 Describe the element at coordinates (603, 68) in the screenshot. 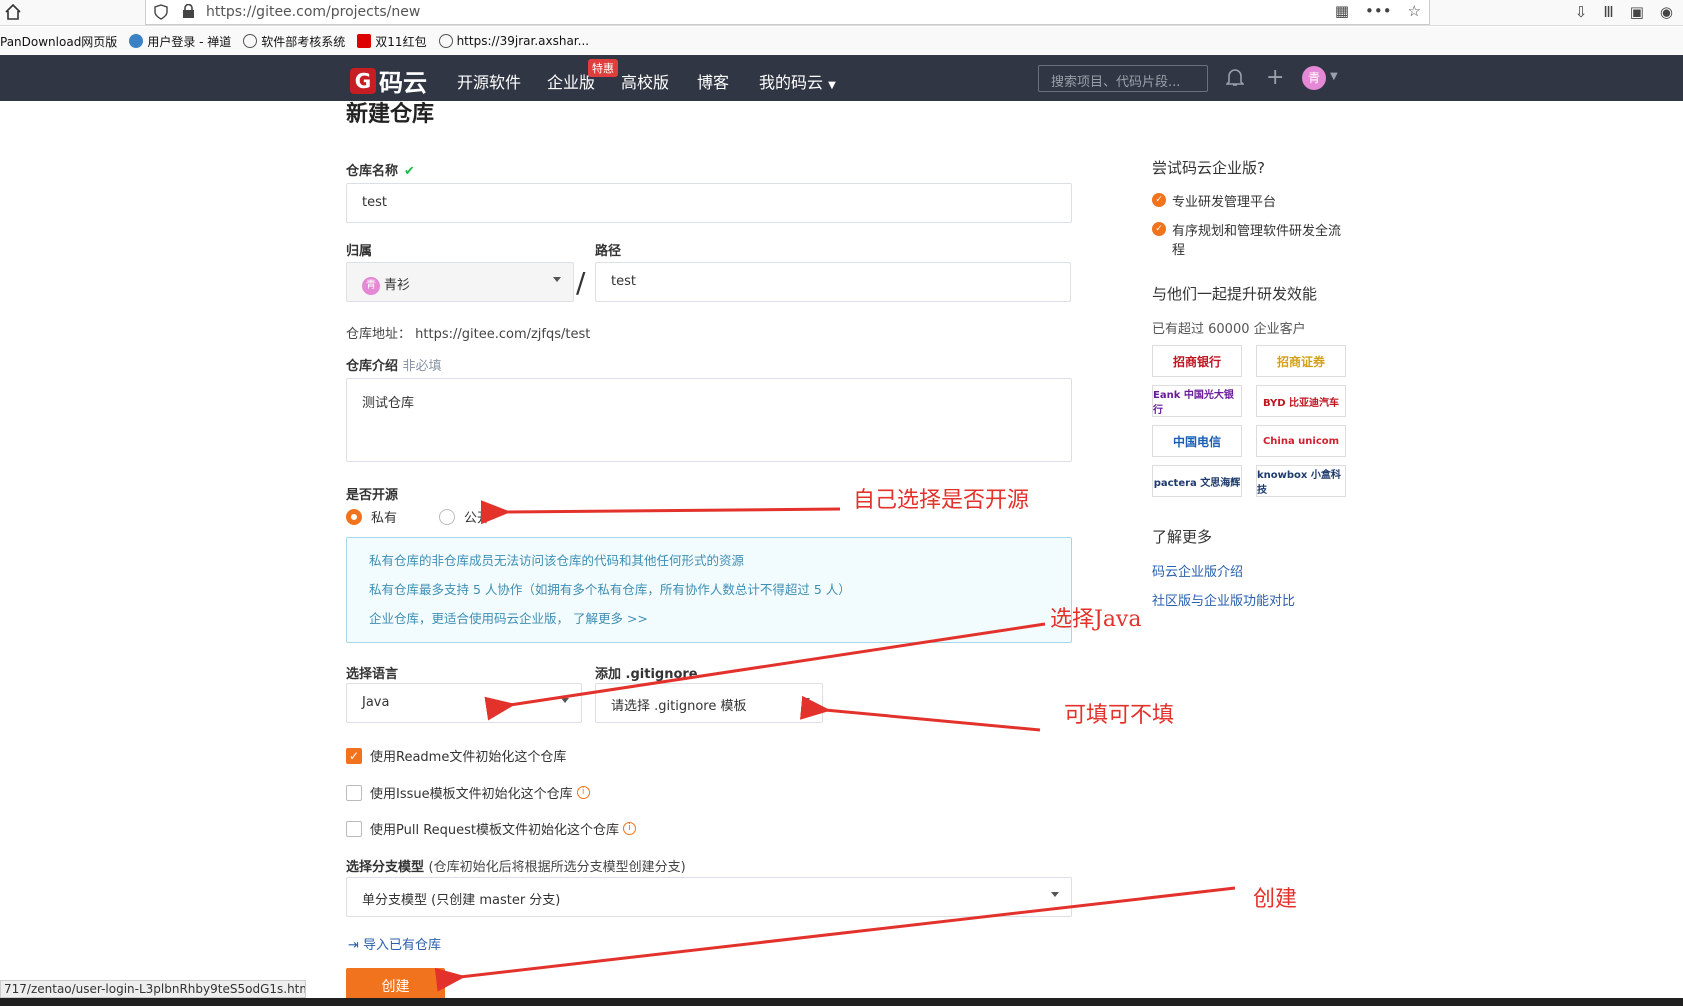

I see `hot-badge: 特惠` at that location.